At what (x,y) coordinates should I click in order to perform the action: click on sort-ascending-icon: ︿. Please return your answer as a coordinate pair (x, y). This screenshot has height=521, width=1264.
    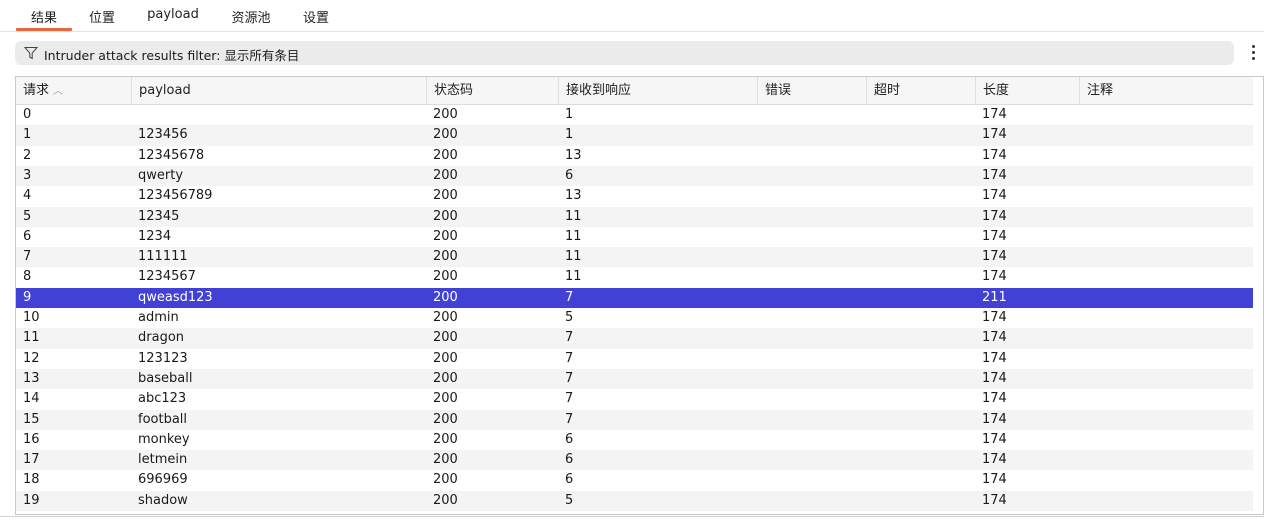
    Looking at the image, I should click on (58, 91).